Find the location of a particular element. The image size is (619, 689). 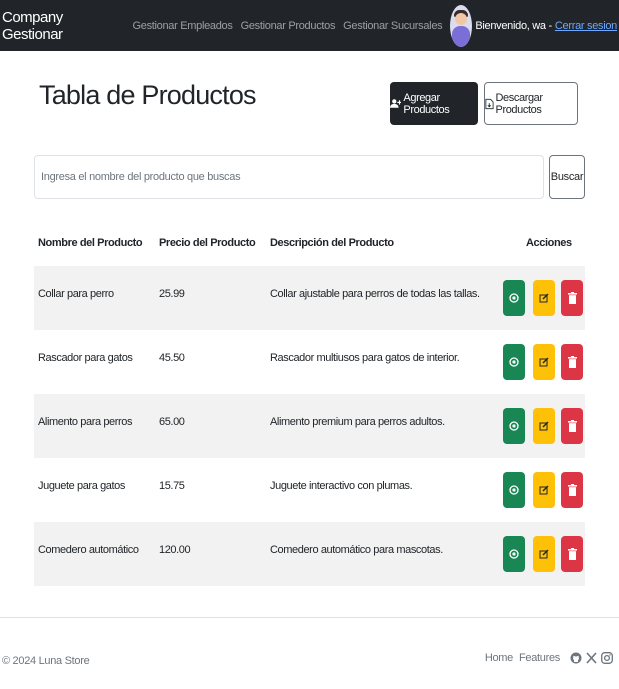

product-description: Comedero automático para mascotas. is located at coordinates (356, 550).